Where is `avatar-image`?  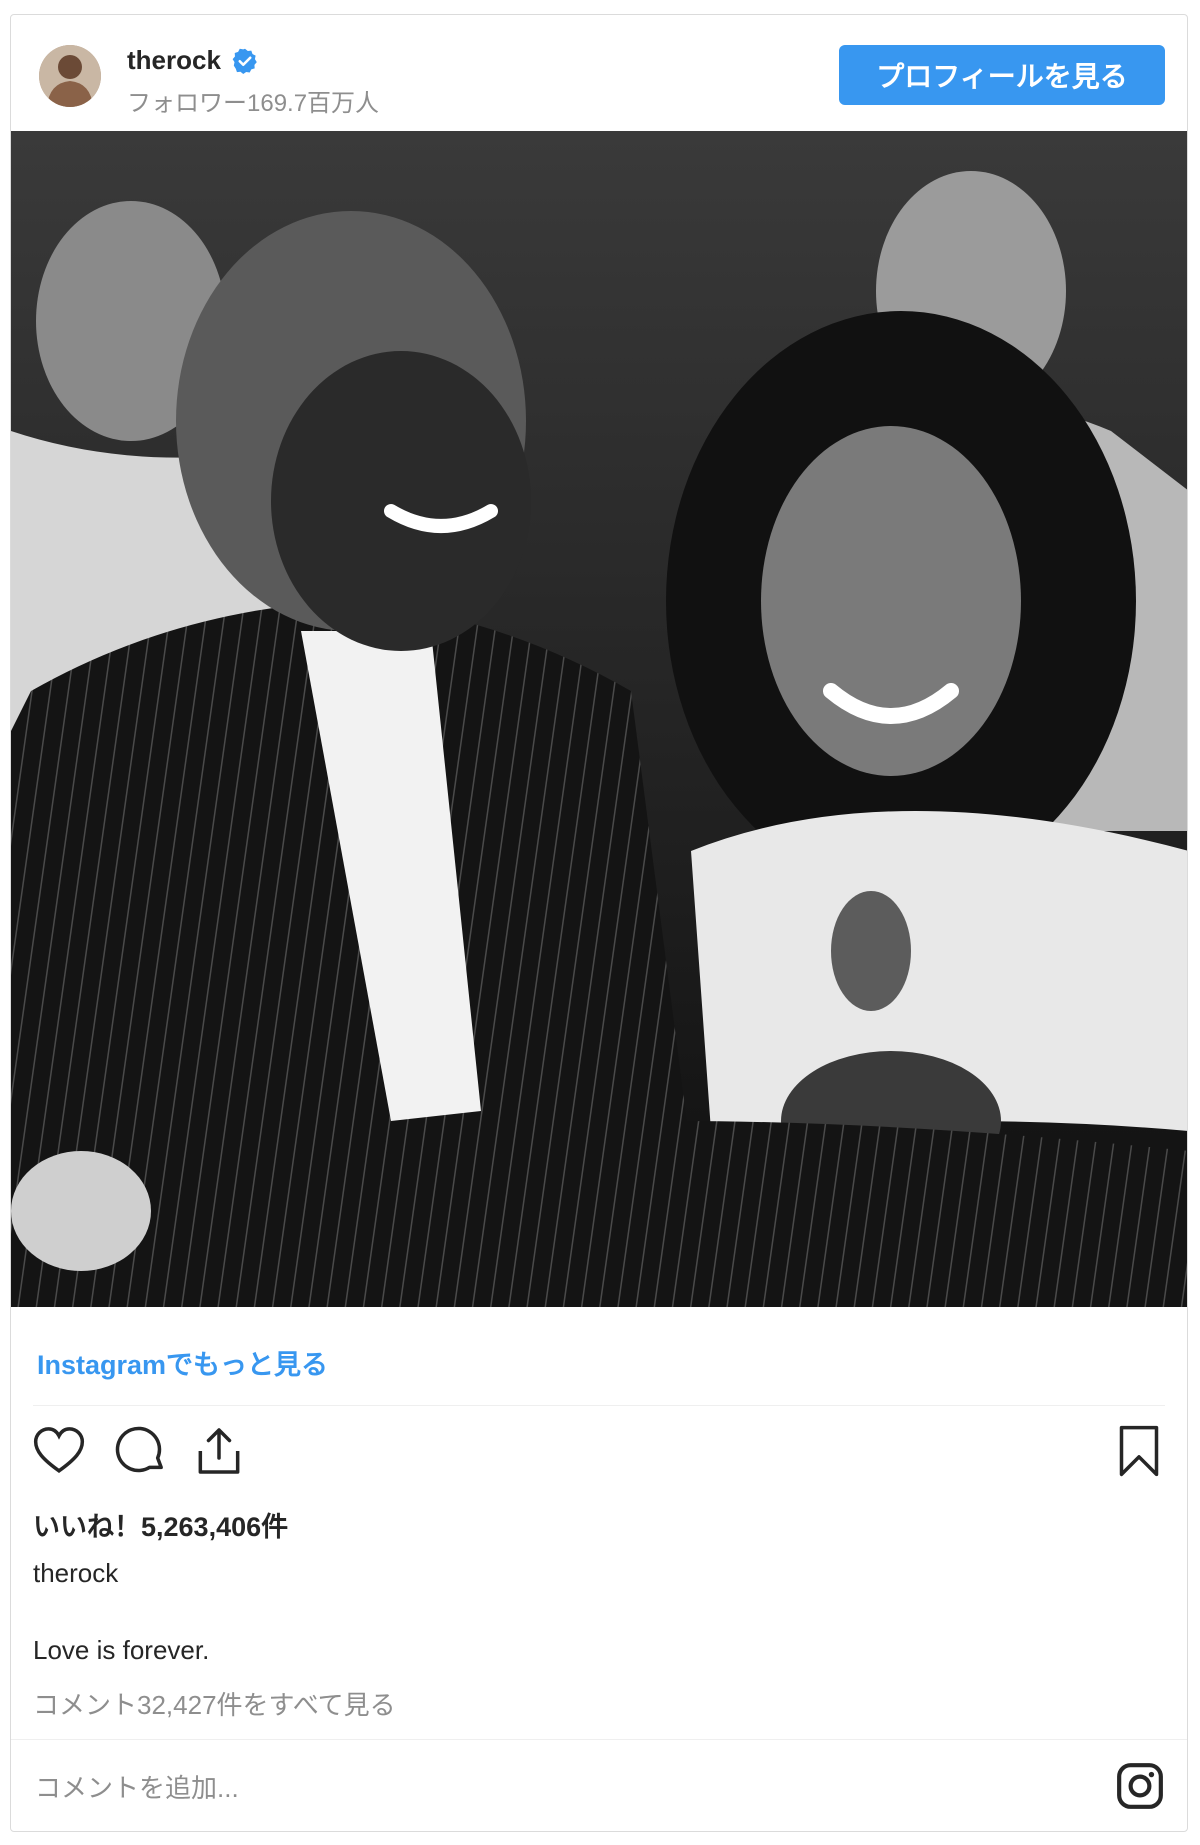 avatar-image is located at coordinates (70, 76).